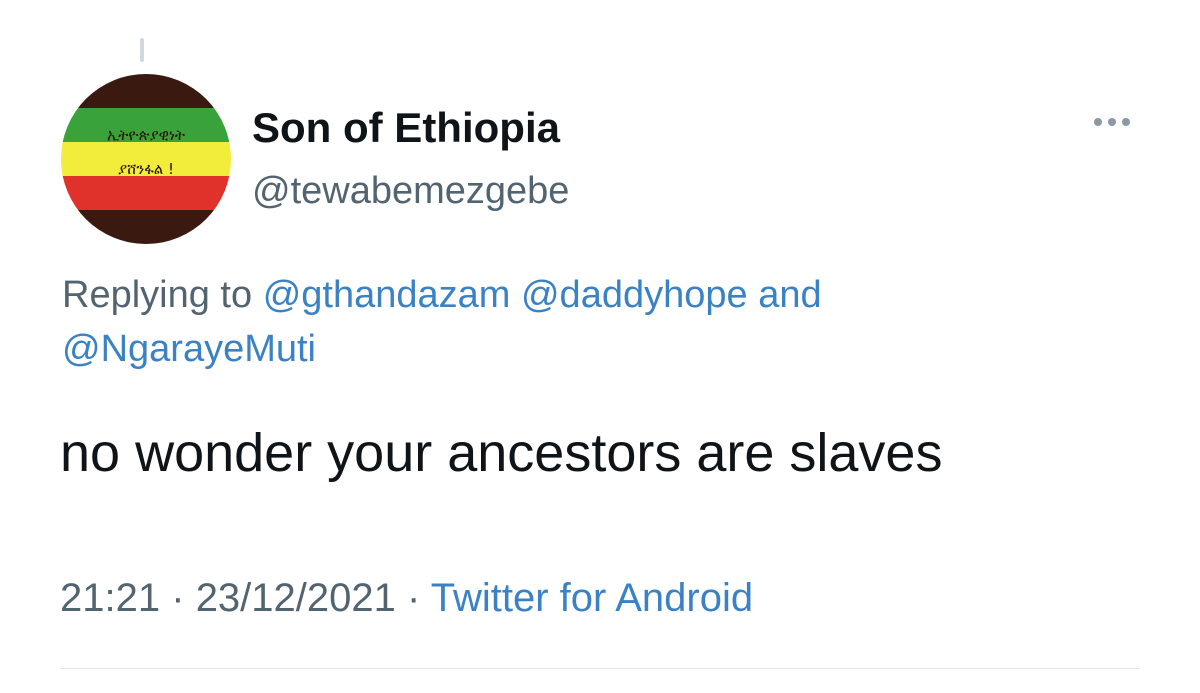  Describe the element at coordinates (789, 295) in the screenshot. I see `mention-conjunction: and` at that location.